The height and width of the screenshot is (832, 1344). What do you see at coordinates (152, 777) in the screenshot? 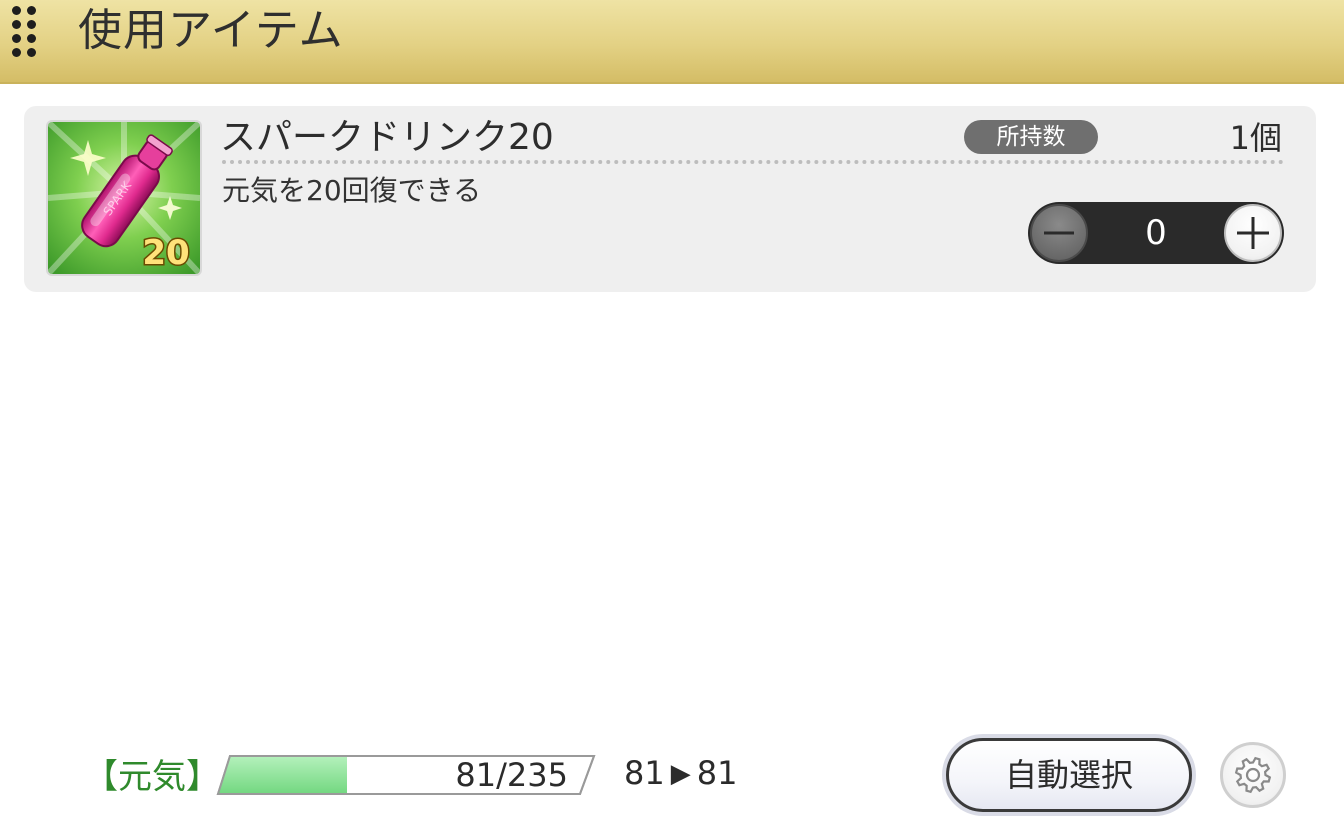
I see `stamina-label: 【元気】` at bounding box center [152, 777].